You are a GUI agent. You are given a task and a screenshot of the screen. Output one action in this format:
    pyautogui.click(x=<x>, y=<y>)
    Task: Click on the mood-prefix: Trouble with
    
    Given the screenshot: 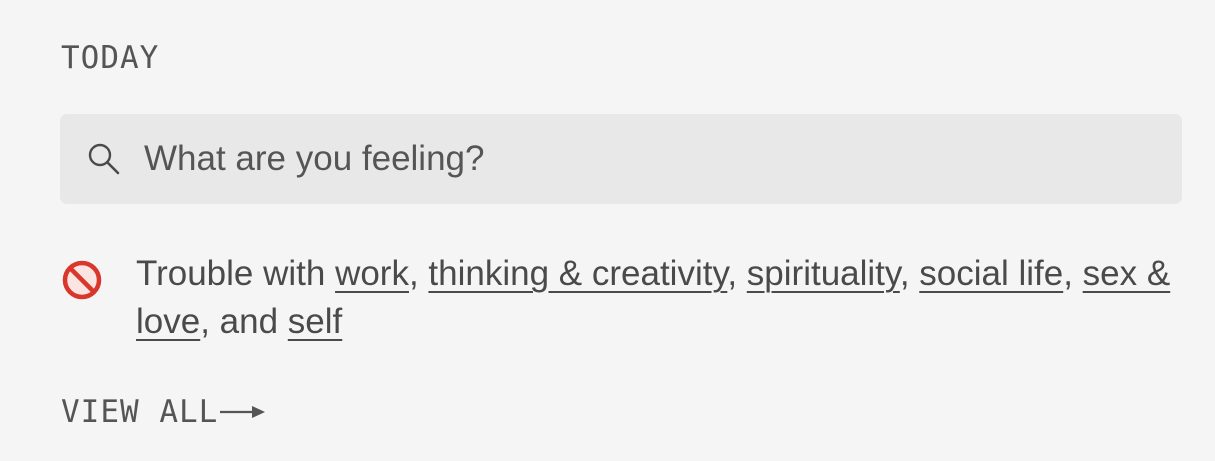 What is the action you would take?
    pyautogui.click(x=236, y=273)
    